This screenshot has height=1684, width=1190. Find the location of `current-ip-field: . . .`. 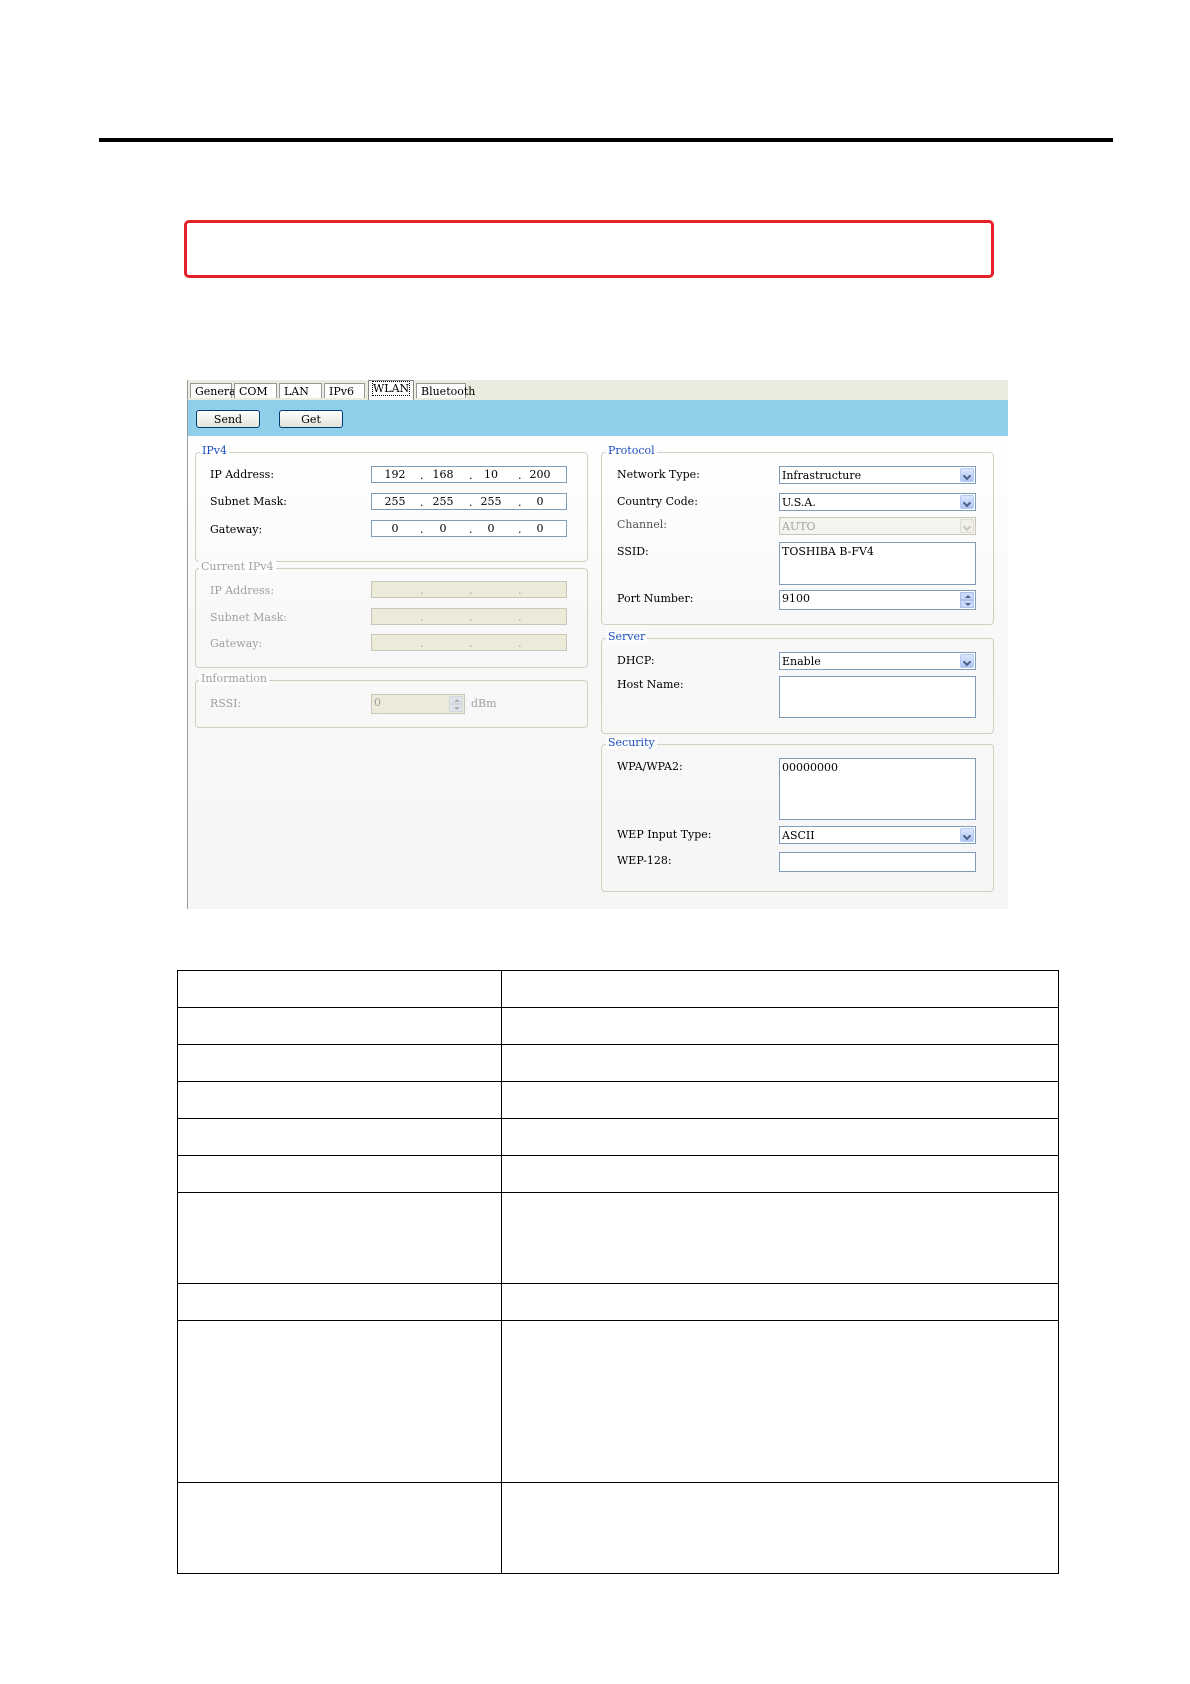

current-ip-field: . . . is located at coordinates (469, 589).